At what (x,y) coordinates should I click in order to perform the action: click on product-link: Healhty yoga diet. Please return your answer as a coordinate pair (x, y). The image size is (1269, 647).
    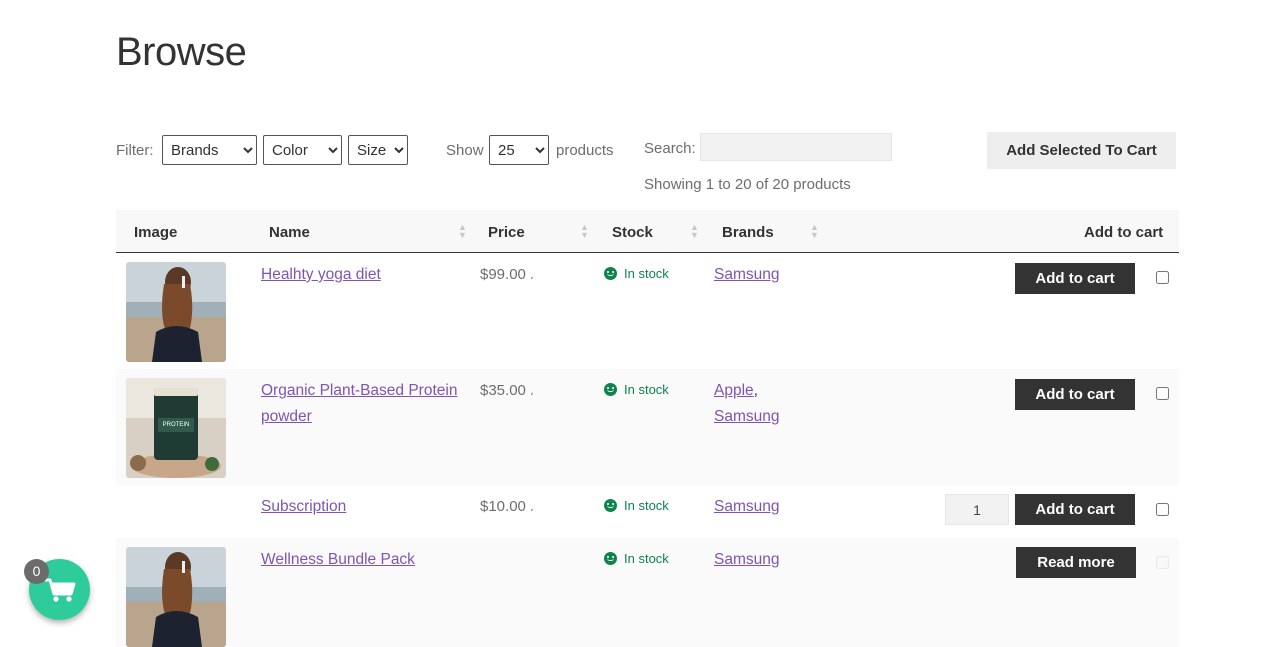
    Looking at the image, I should click on (321, 274).